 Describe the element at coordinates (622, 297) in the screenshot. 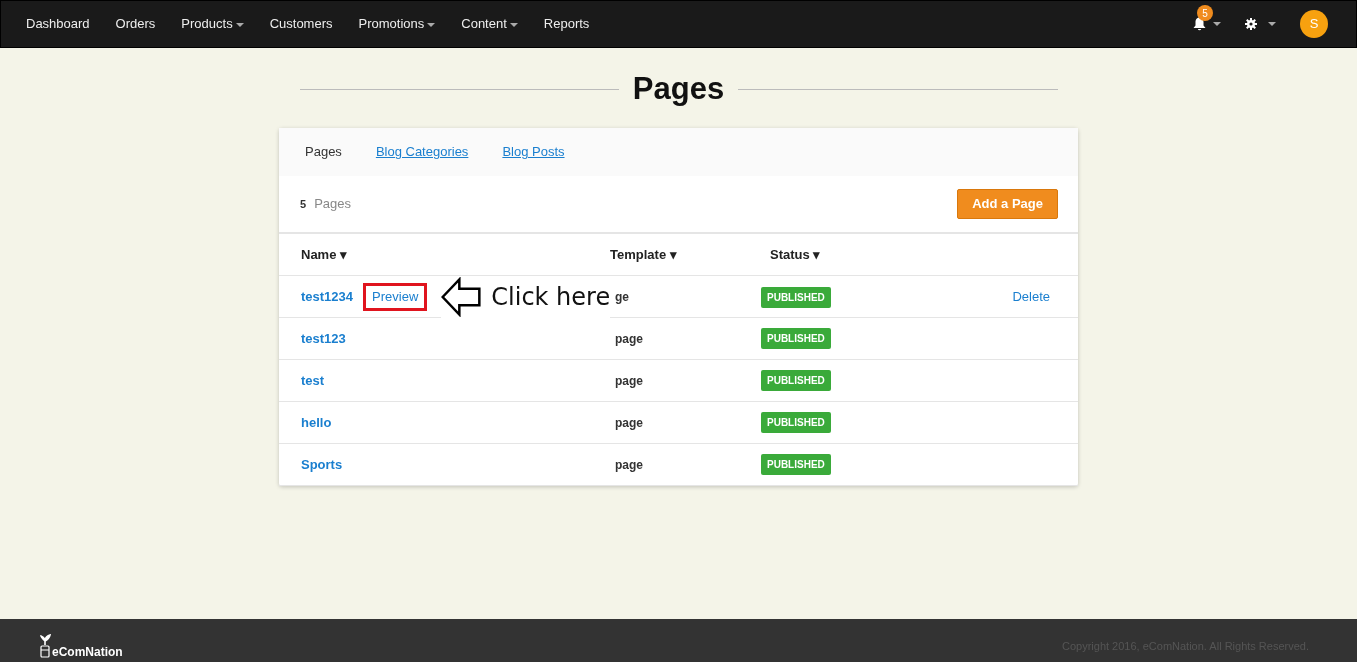

I see `template-text: ge` at that location.